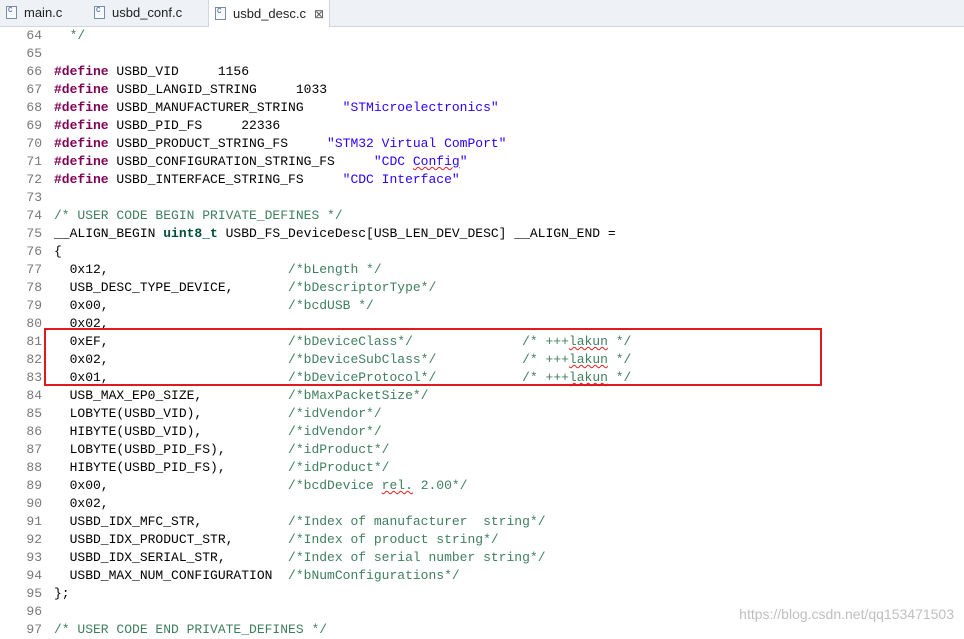 The height and width of the screenshot is (639, 964). Describe the element at coordinates (34, 251) in the screenshot. I see `line-number: 76` at that location.